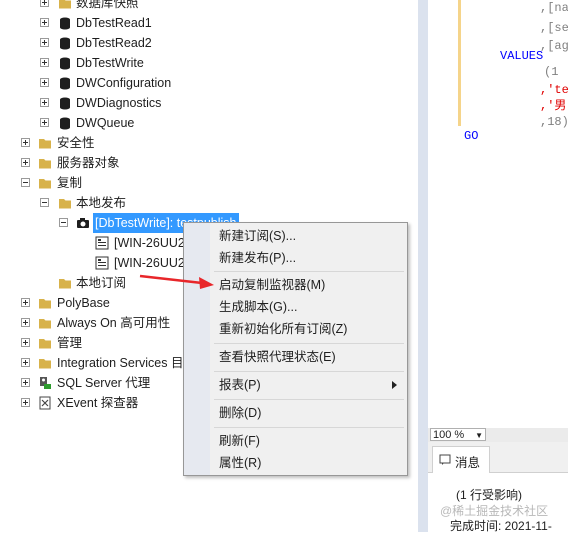 This screenshot has width=568, height=534. Describe the element at coordinates (101, 283) in the screenshot. I see `tree-node-label: 本地订阅` at that location.